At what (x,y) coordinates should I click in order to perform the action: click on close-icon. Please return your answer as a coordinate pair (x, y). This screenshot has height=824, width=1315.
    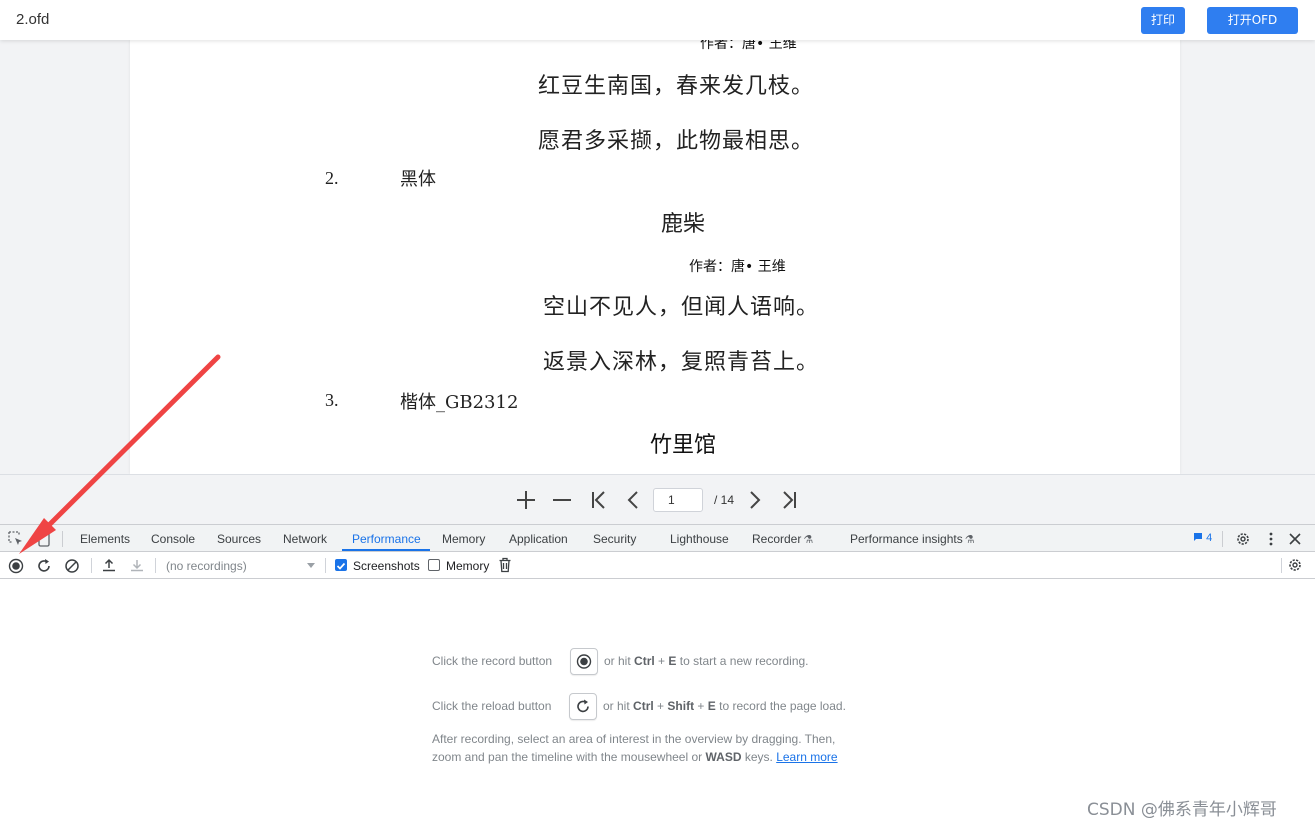
    Looking at the image, I should click on (1295, 539).